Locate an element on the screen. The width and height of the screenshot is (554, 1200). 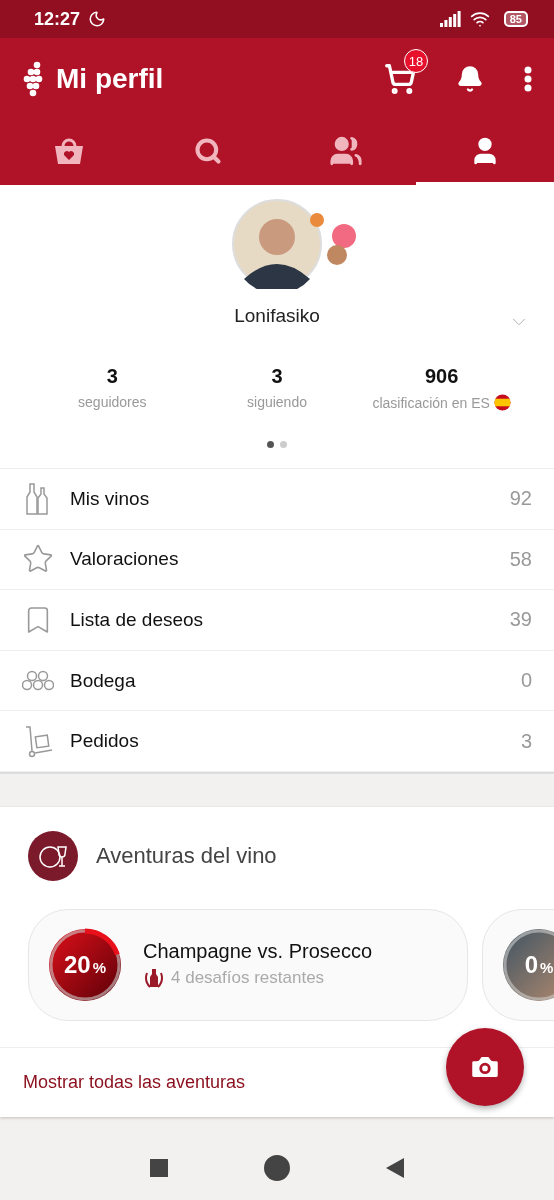
wifi-icon is located at coordinates (479, 19).